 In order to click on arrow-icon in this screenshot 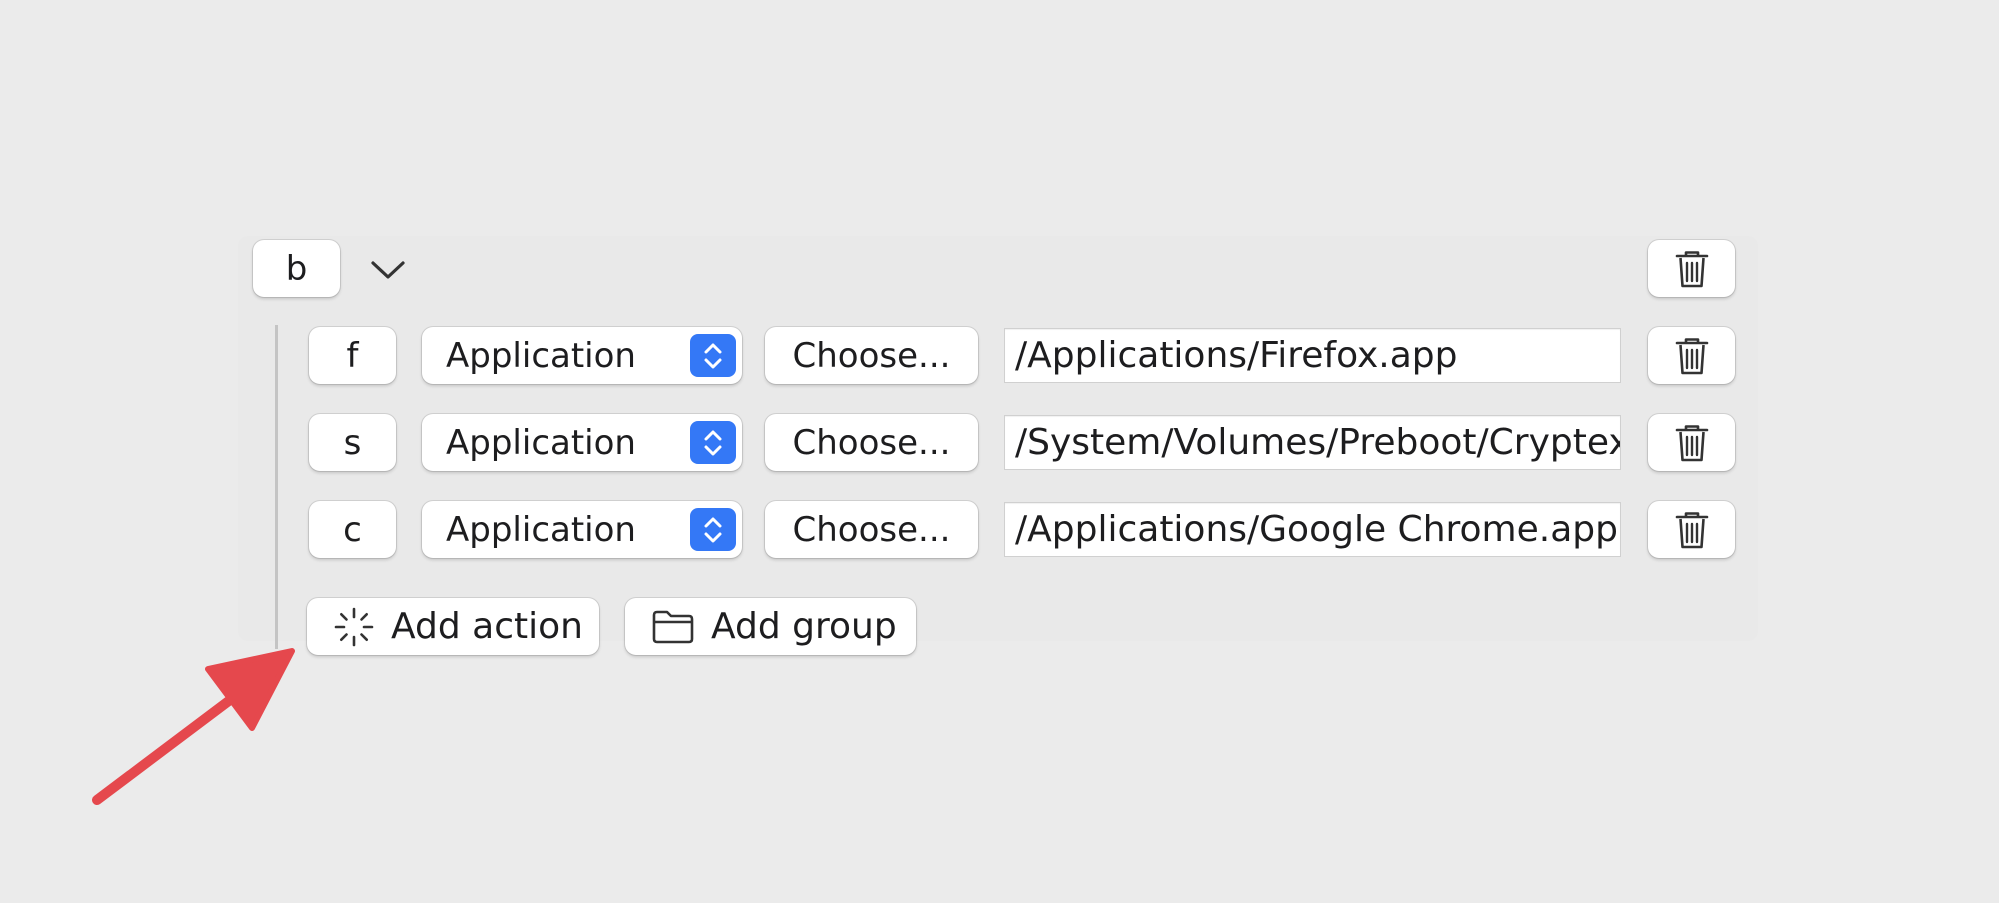, I will do `click(193, 726)`.